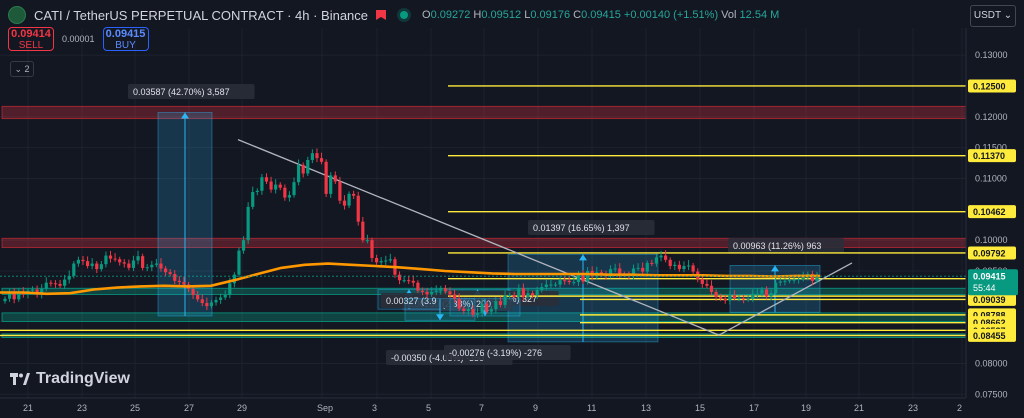 The width and height of the screenshot is (1024, 418). I want to click on price-level-label: 0.09039, so click(989, 300).